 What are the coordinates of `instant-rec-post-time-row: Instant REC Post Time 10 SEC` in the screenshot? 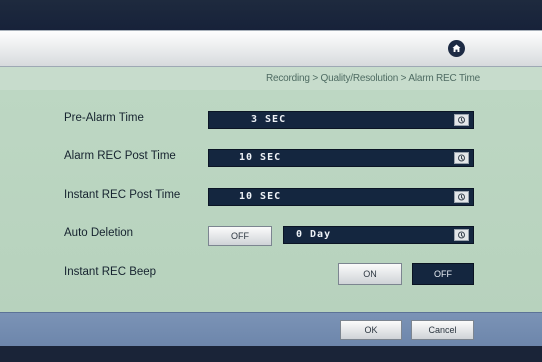 It's located at (271, 197).